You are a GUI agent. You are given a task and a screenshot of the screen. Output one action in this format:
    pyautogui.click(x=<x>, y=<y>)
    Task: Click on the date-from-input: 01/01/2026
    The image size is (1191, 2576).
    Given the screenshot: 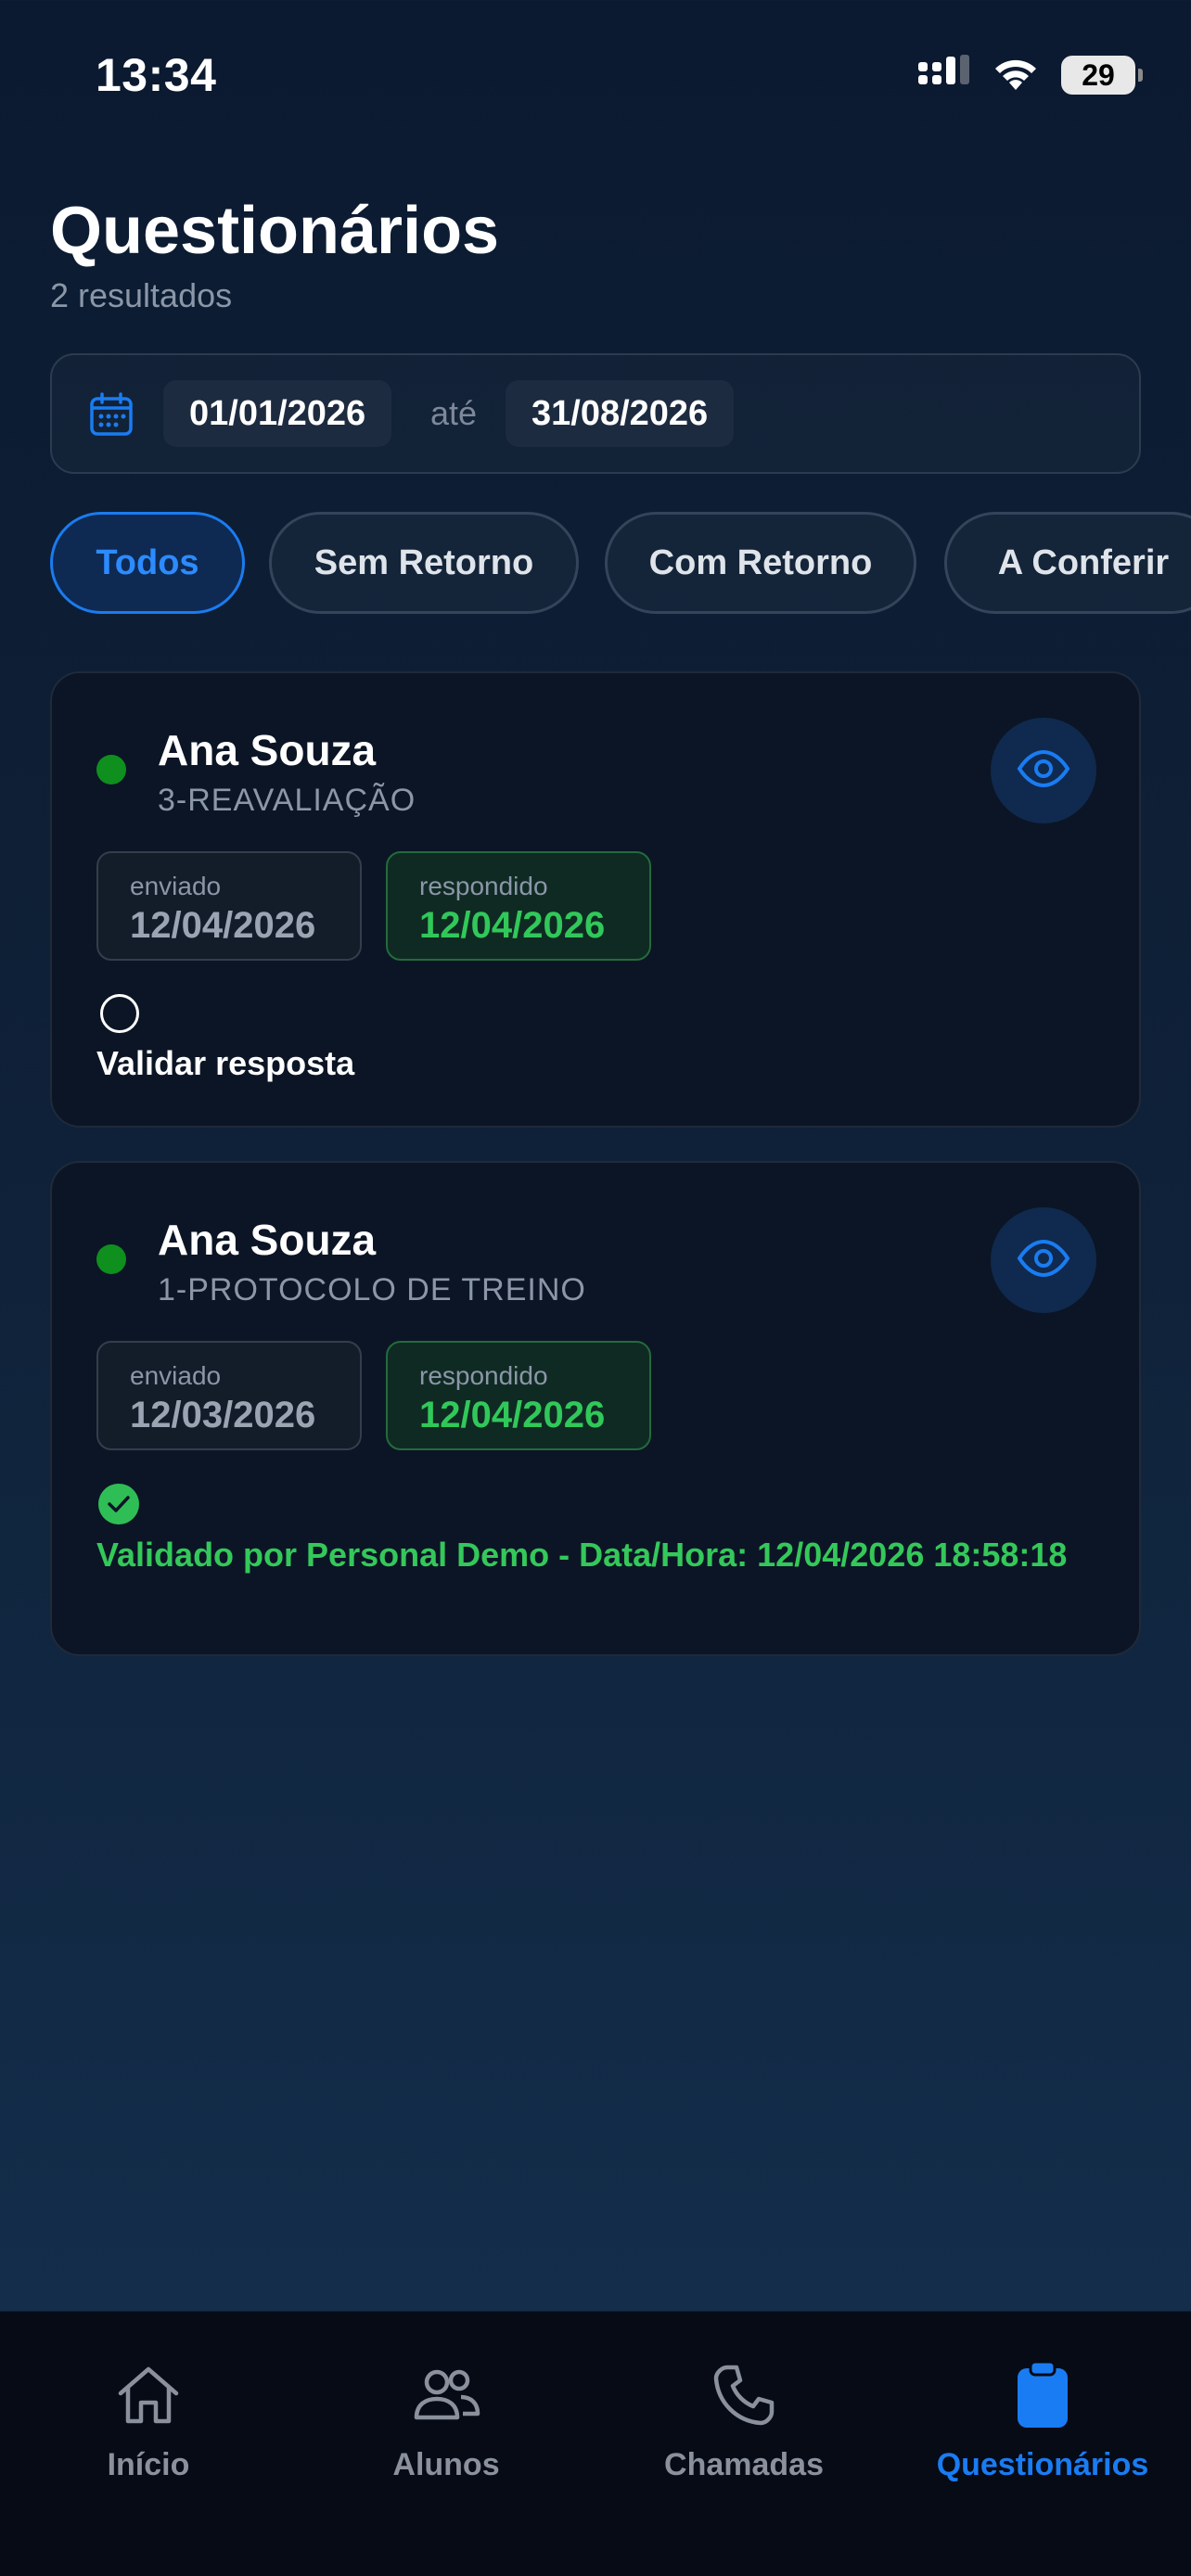 What is the action you would take?
    pyautogui.click(x=277, y=413)
    